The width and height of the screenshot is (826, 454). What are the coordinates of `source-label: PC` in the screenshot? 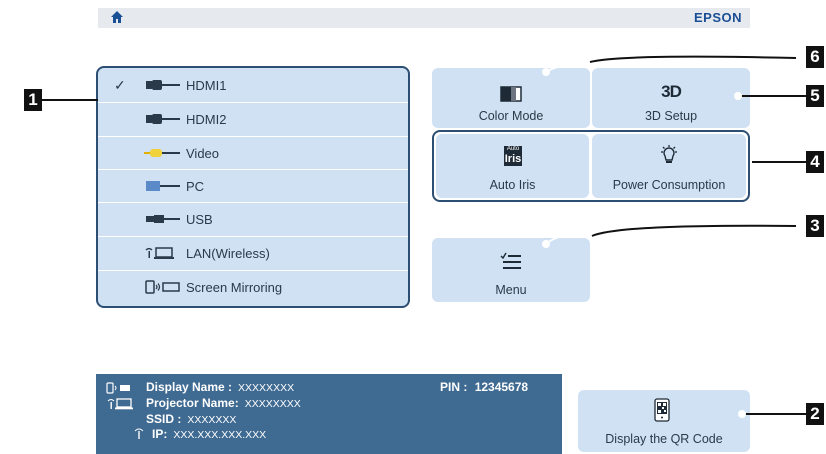 It's located at (195, 186).